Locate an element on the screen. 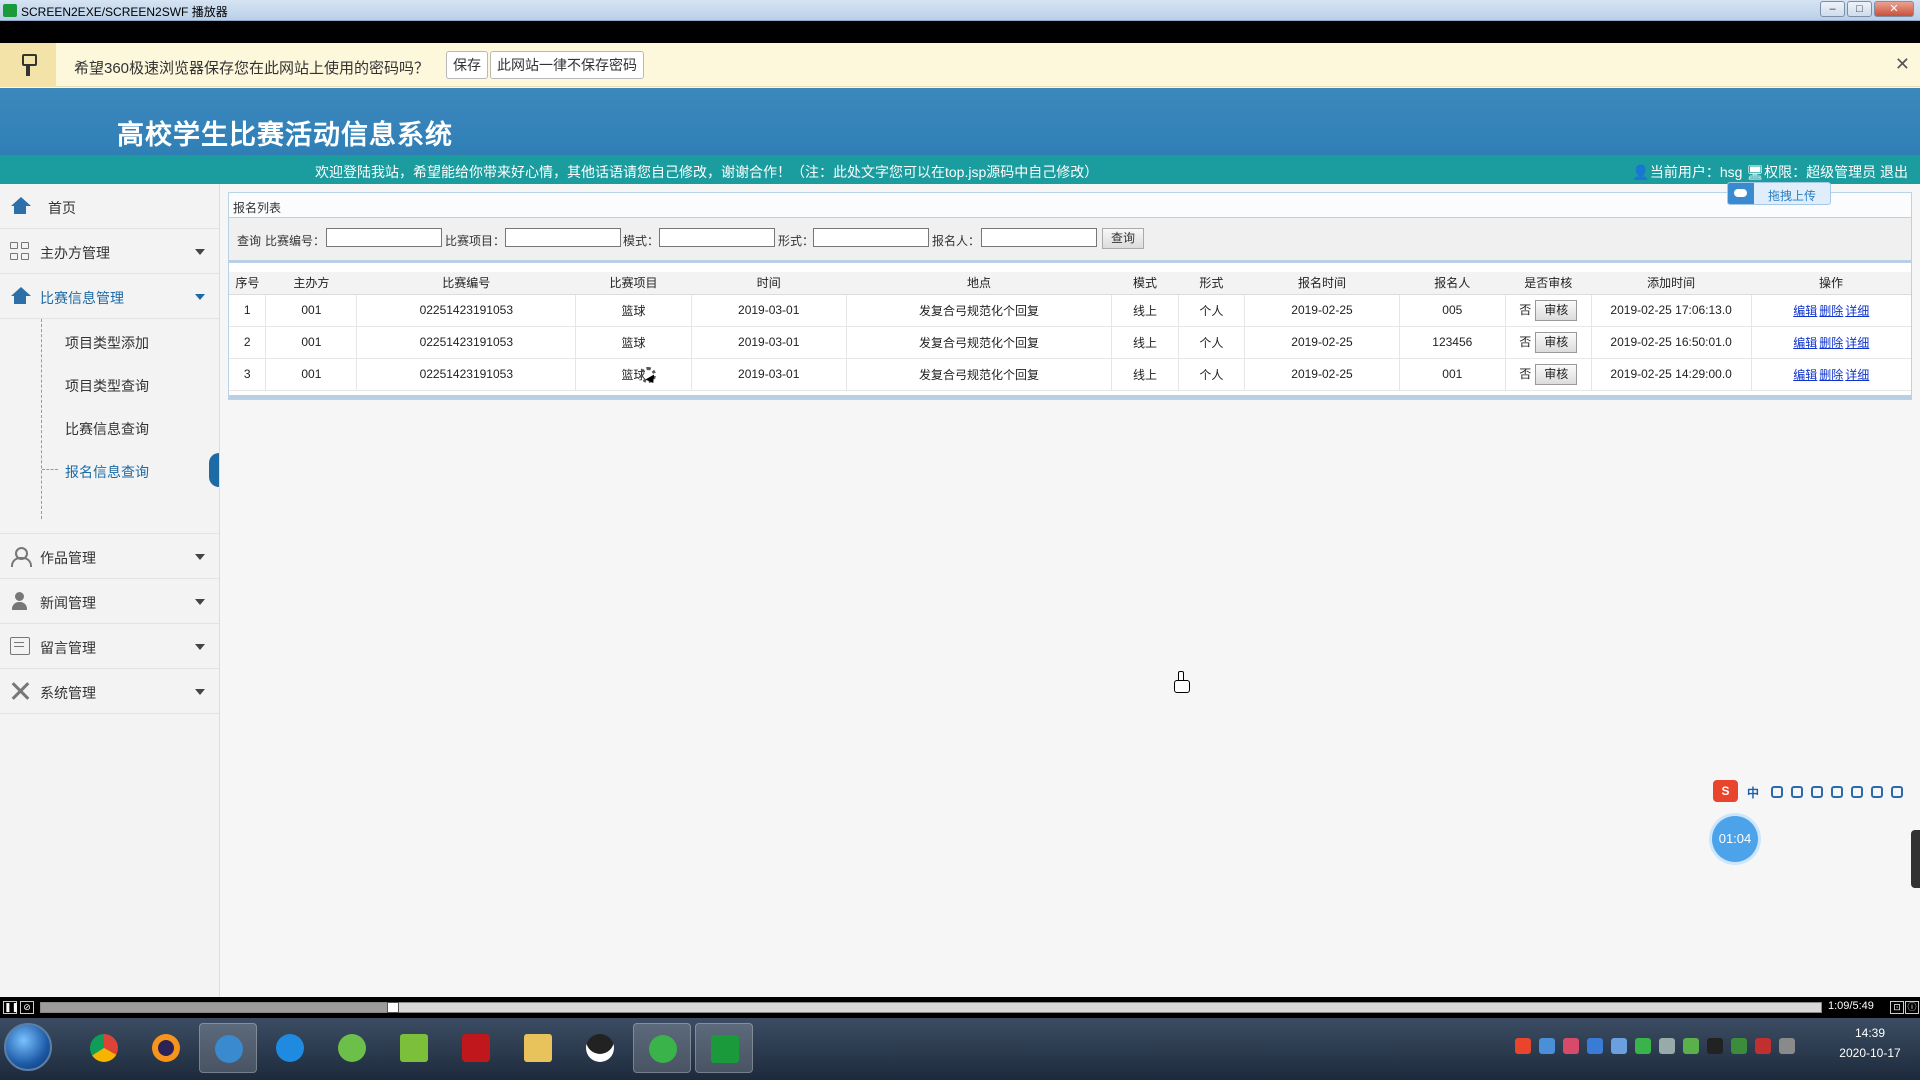 Image resolution: width=1920 pixels, height=1080 pixels. person-solid-icon is located at coordinates (20, 601).